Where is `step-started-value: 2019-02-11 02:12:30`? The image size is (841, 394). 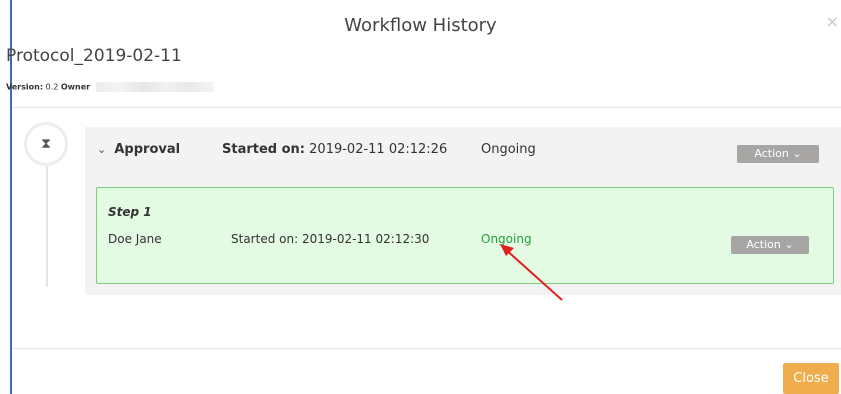
step-started-value: 2019-02-11 02:12:30 is located at coordinates (365, 239).